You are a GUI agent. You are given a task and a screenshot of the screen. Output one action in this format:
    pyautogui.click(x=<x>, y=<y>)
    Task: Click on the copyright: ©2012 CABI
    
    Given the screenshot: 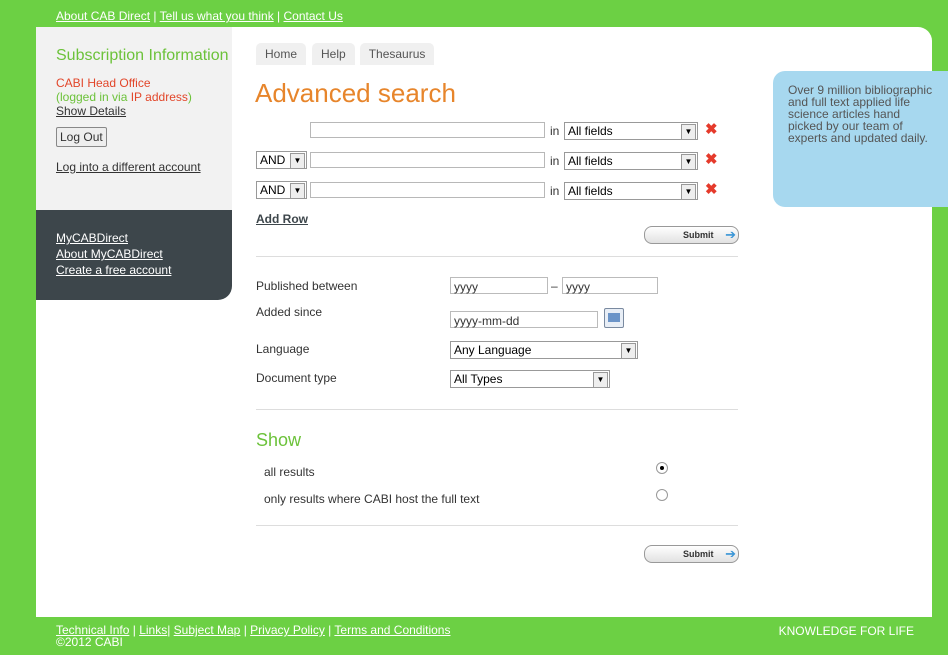 What is the action you would take?
    pyautogui.click(x=89, y=642)
    